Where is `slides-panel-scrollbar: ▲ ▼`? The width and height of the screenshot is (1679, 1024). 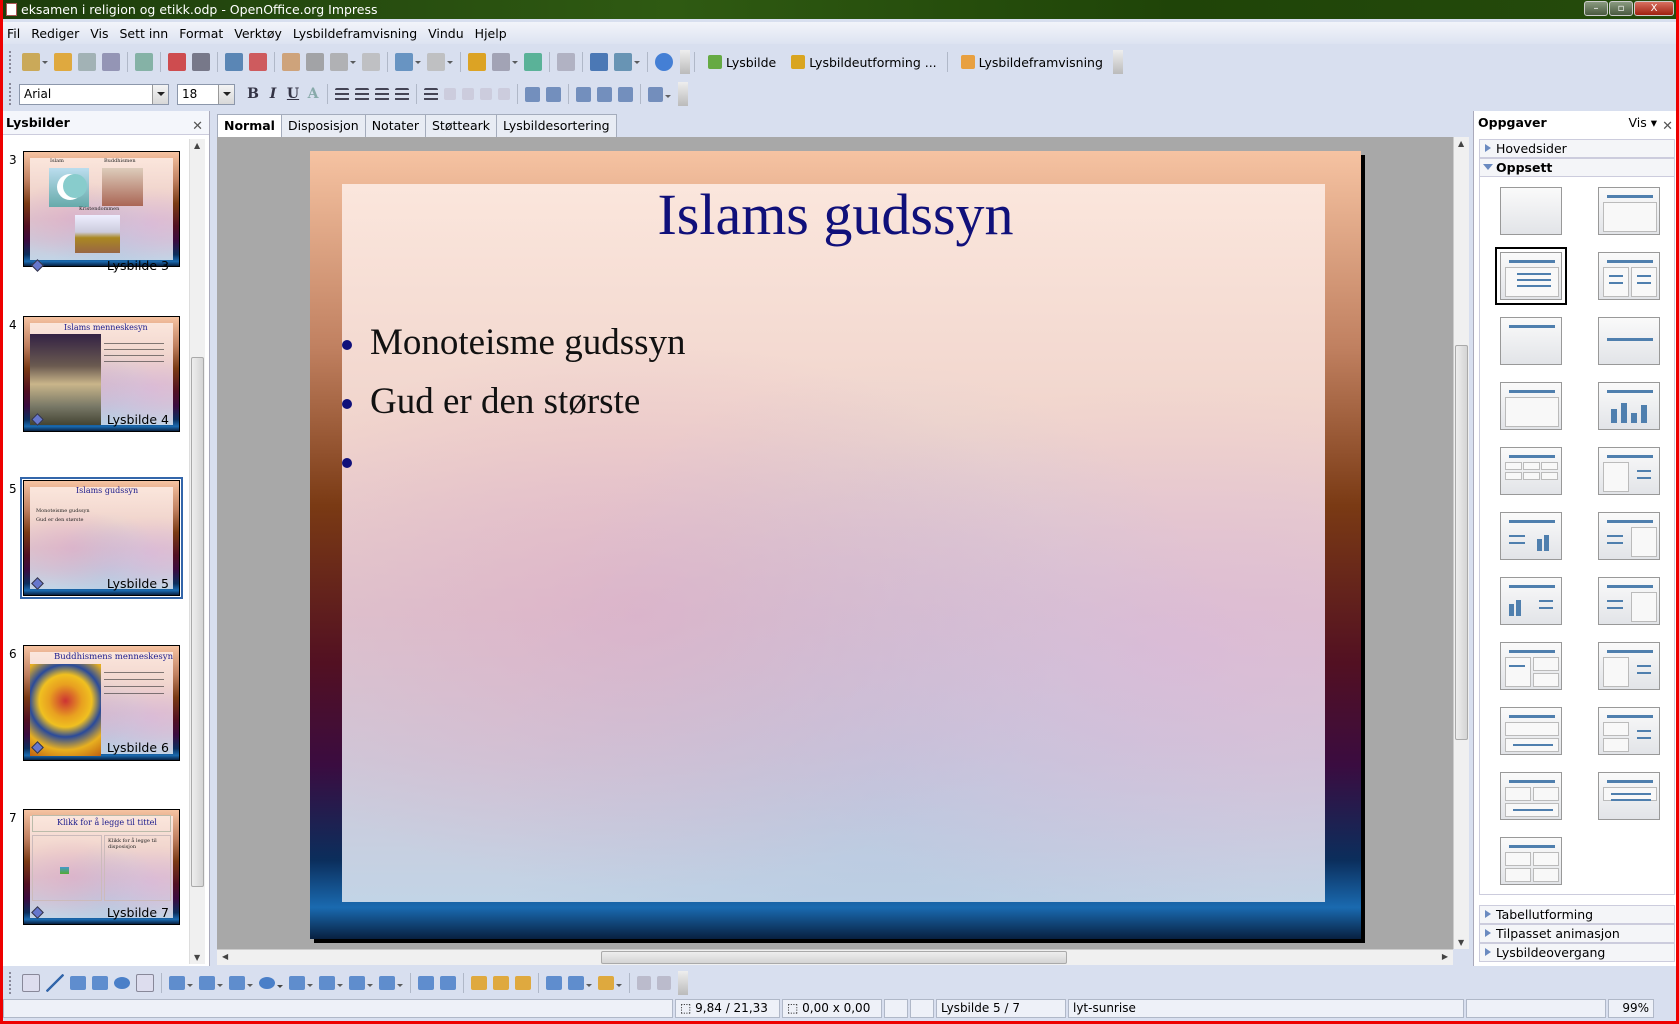 slides-panel-scrollbar: ▲ ▼ is located at coordinates (197, 551).